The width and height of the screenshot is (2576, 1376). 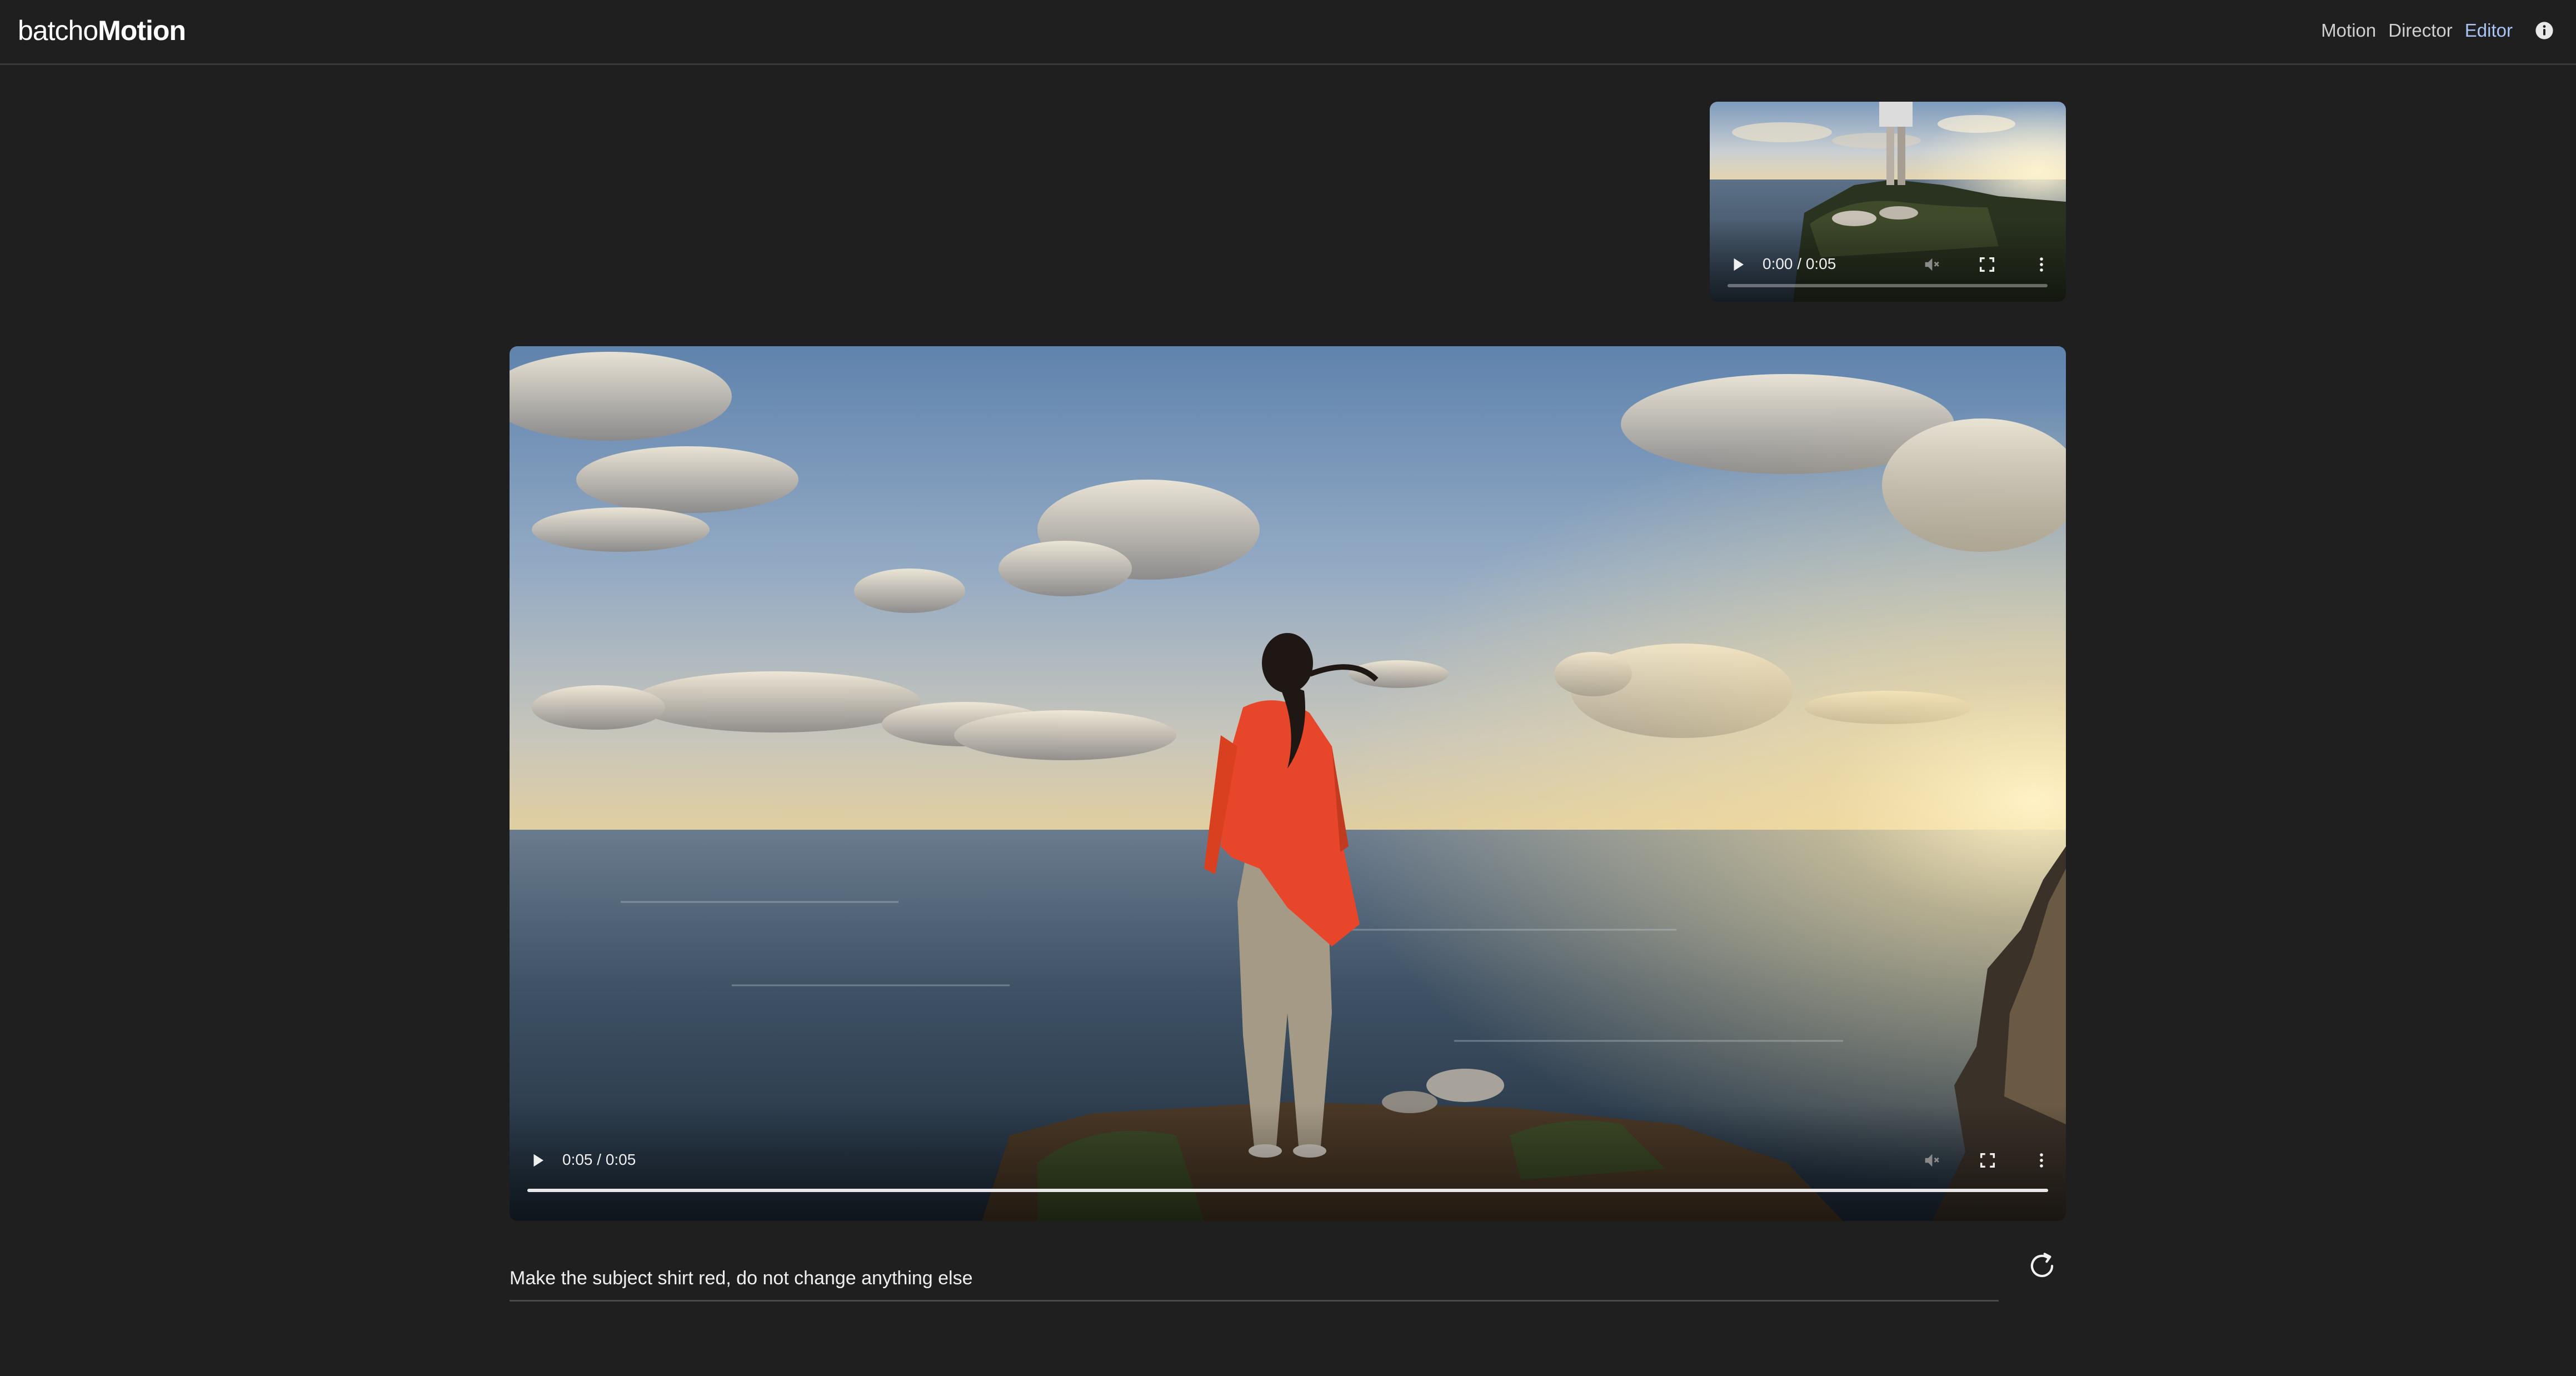 I want to click on source-video-progress, so click(x=1888, y=285).